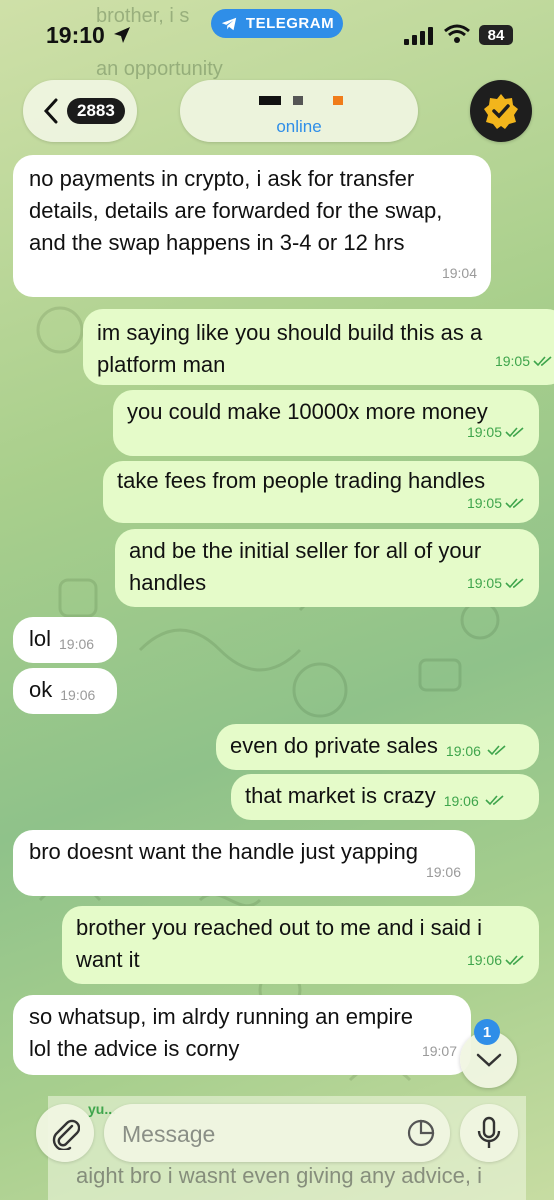  I want to click on paperclip-icon, so click(66, 1134).